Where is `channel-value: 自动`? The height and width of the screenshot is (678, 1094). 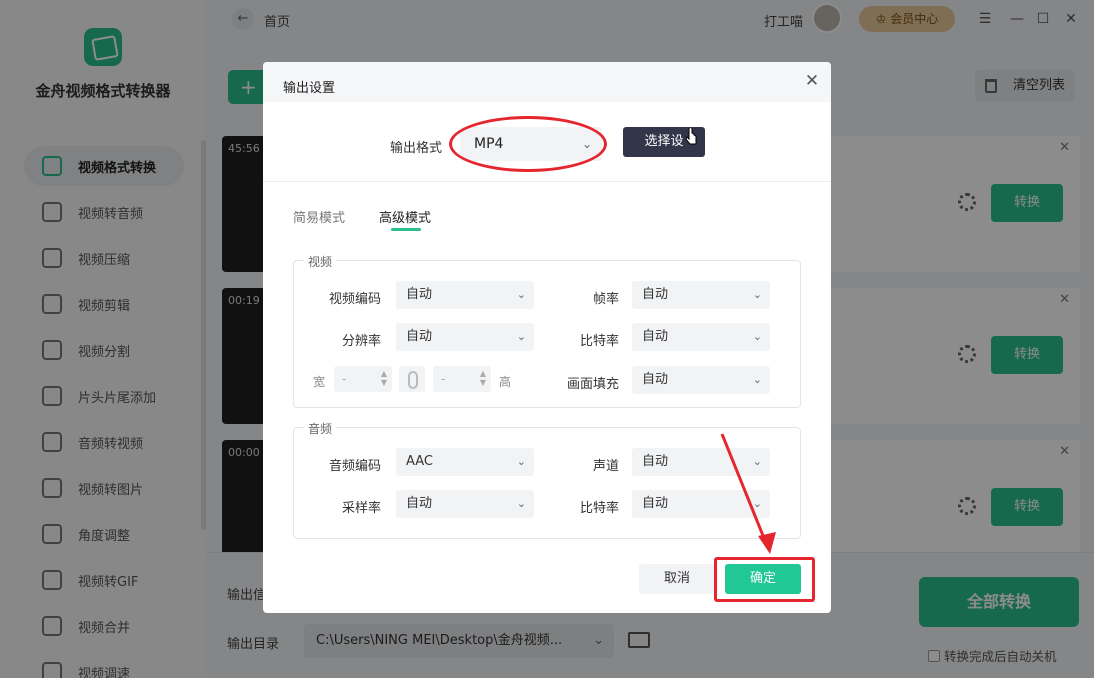 channel-value: 自动 is located at coordinates (655, 461).